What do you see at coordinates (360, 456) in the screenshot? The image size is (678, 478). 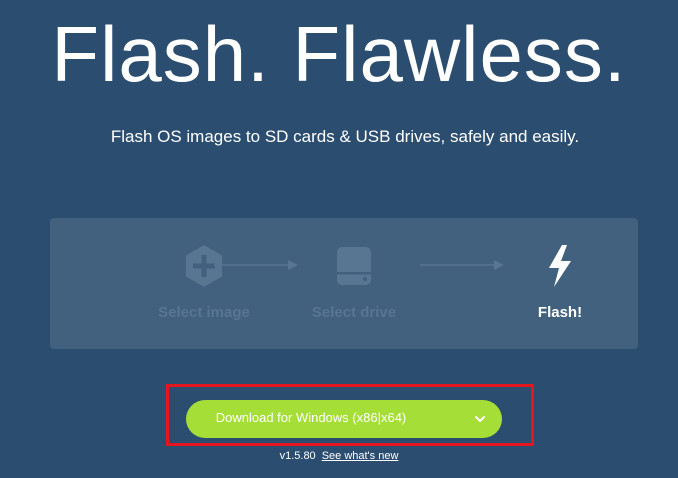 I see `whats-new-link: See what's new` at bounding box center [360, 456].